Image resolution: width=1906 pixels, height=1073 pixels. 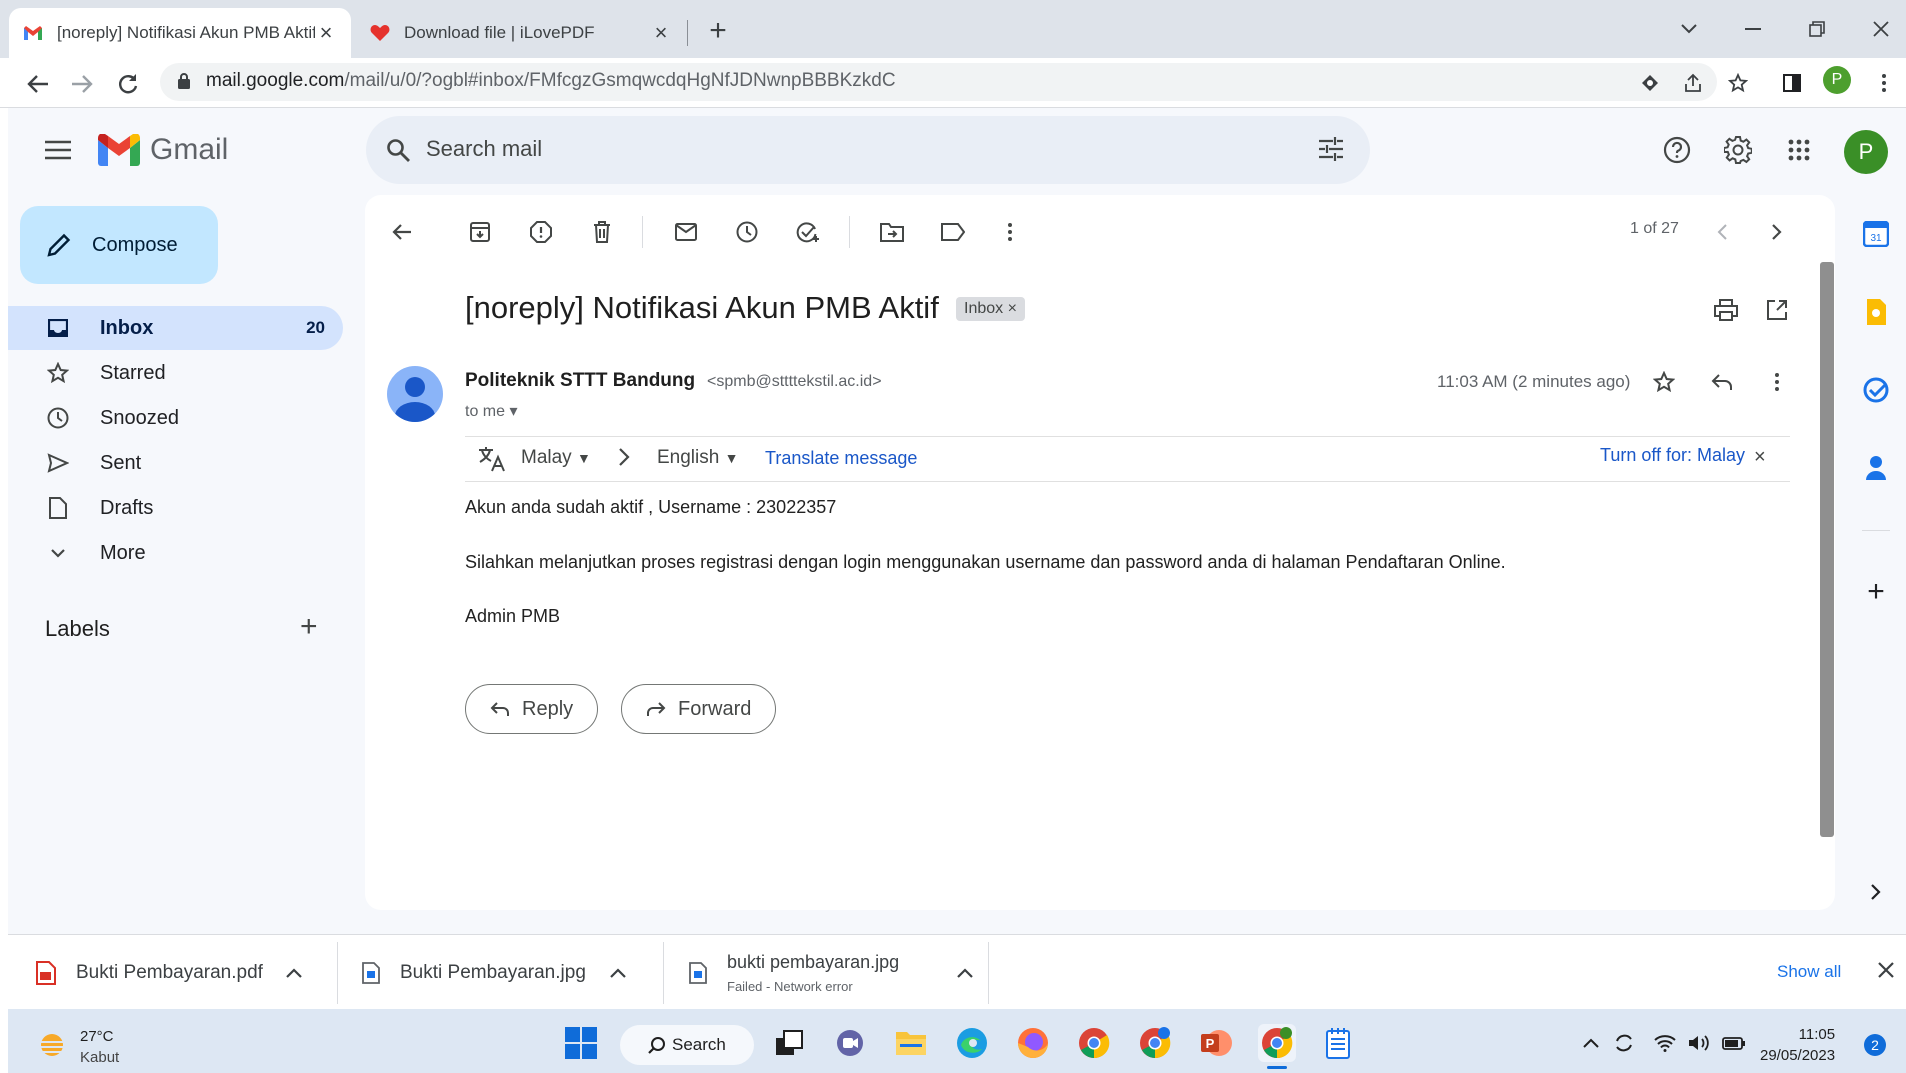 What do you see at coordinates (1876, 892) in the screenshot?
I see `hide-side-panel-chevron-icon` at bounding box center [1876, 892].